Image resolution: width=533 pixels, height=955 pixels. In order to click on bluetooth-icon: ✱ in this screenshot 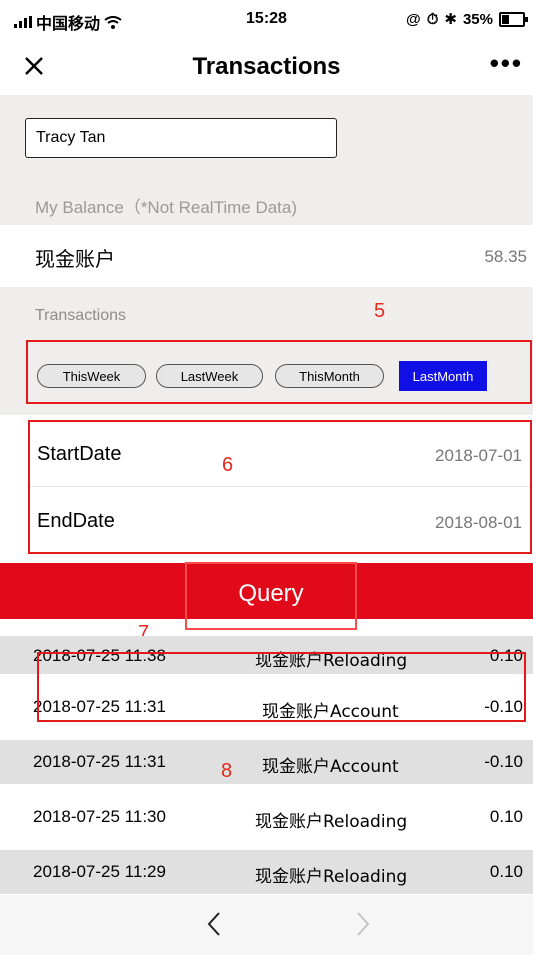, I will do `click(450, 19)`.